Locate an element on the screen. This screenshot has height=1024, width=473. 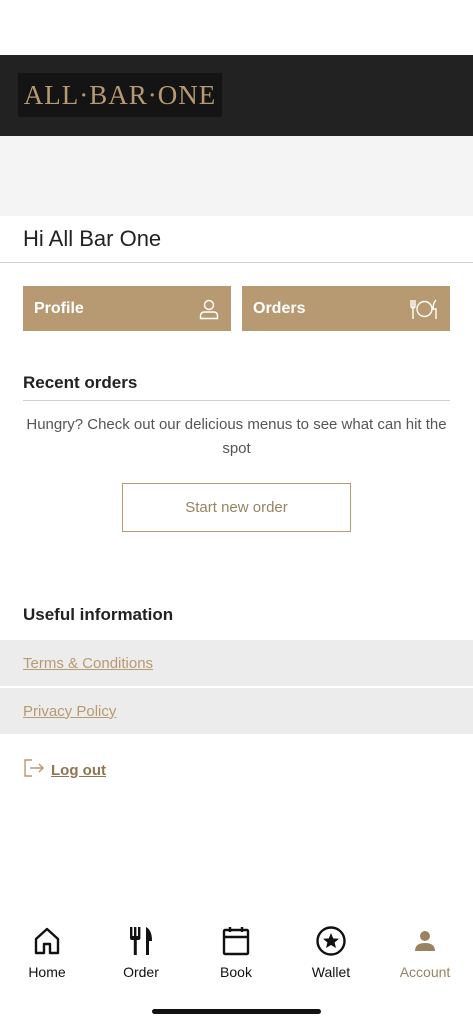
tab-order-label: Order is located at coordinates (141, 972).